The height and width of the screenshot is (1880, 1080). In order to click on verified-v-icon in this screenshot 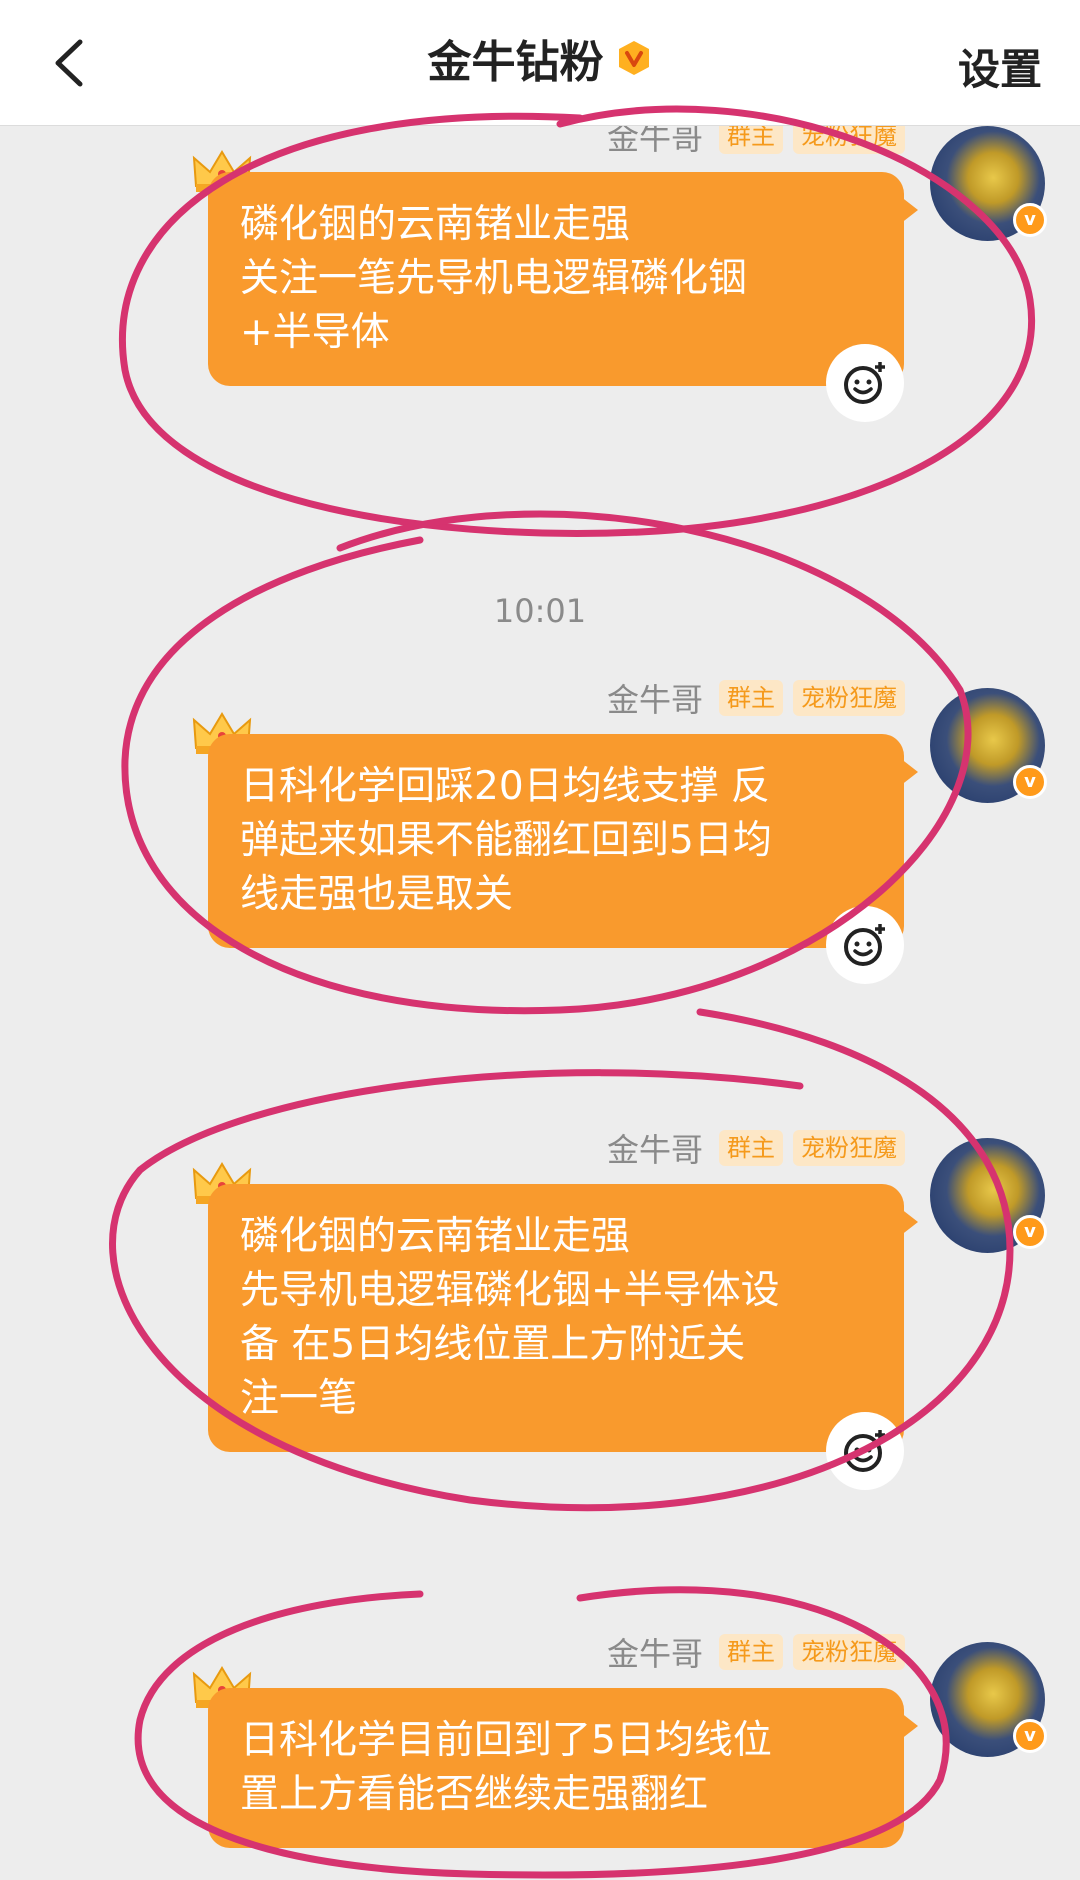, I will do `click(633, 58)`.